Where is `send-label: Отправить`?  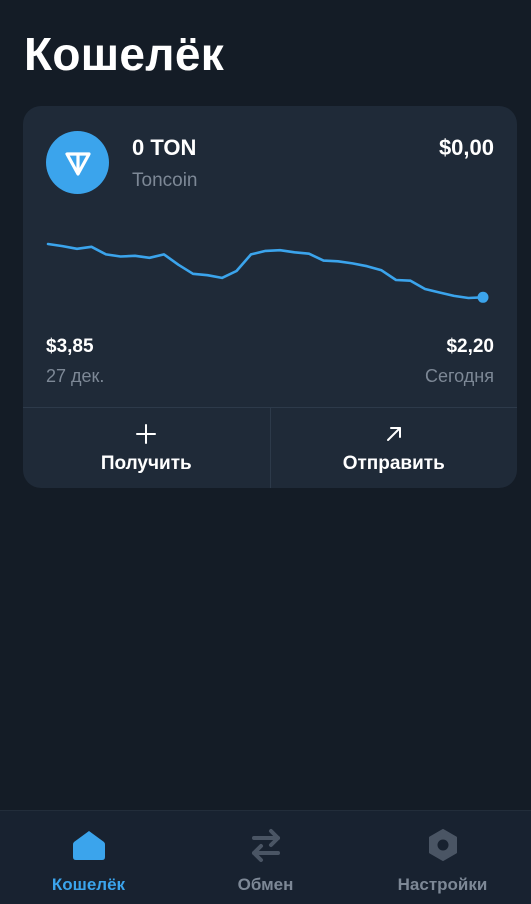
send-label: Отправить is located at coordinates (393, 463).